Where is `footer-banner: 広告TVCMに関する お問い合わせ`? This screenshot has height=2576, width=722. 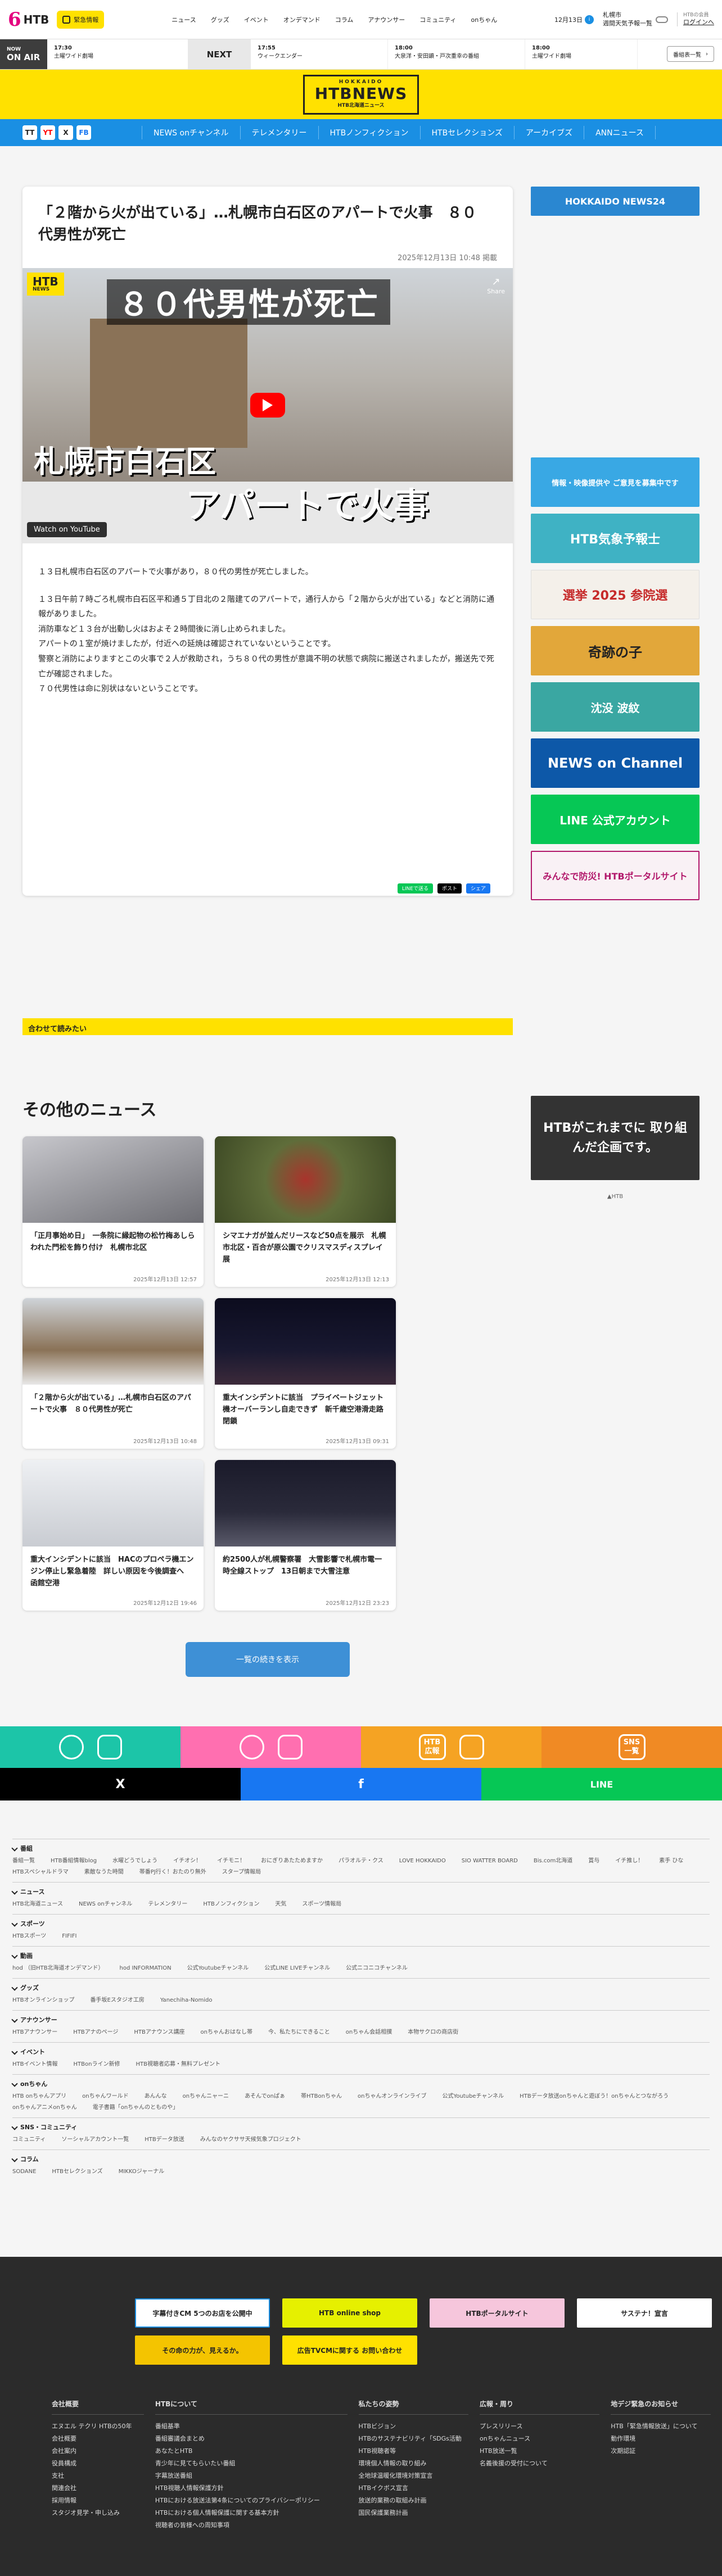 footer-banner: 広告TVCMに関する お問い合わせ is located at coordinates (349, 2350).